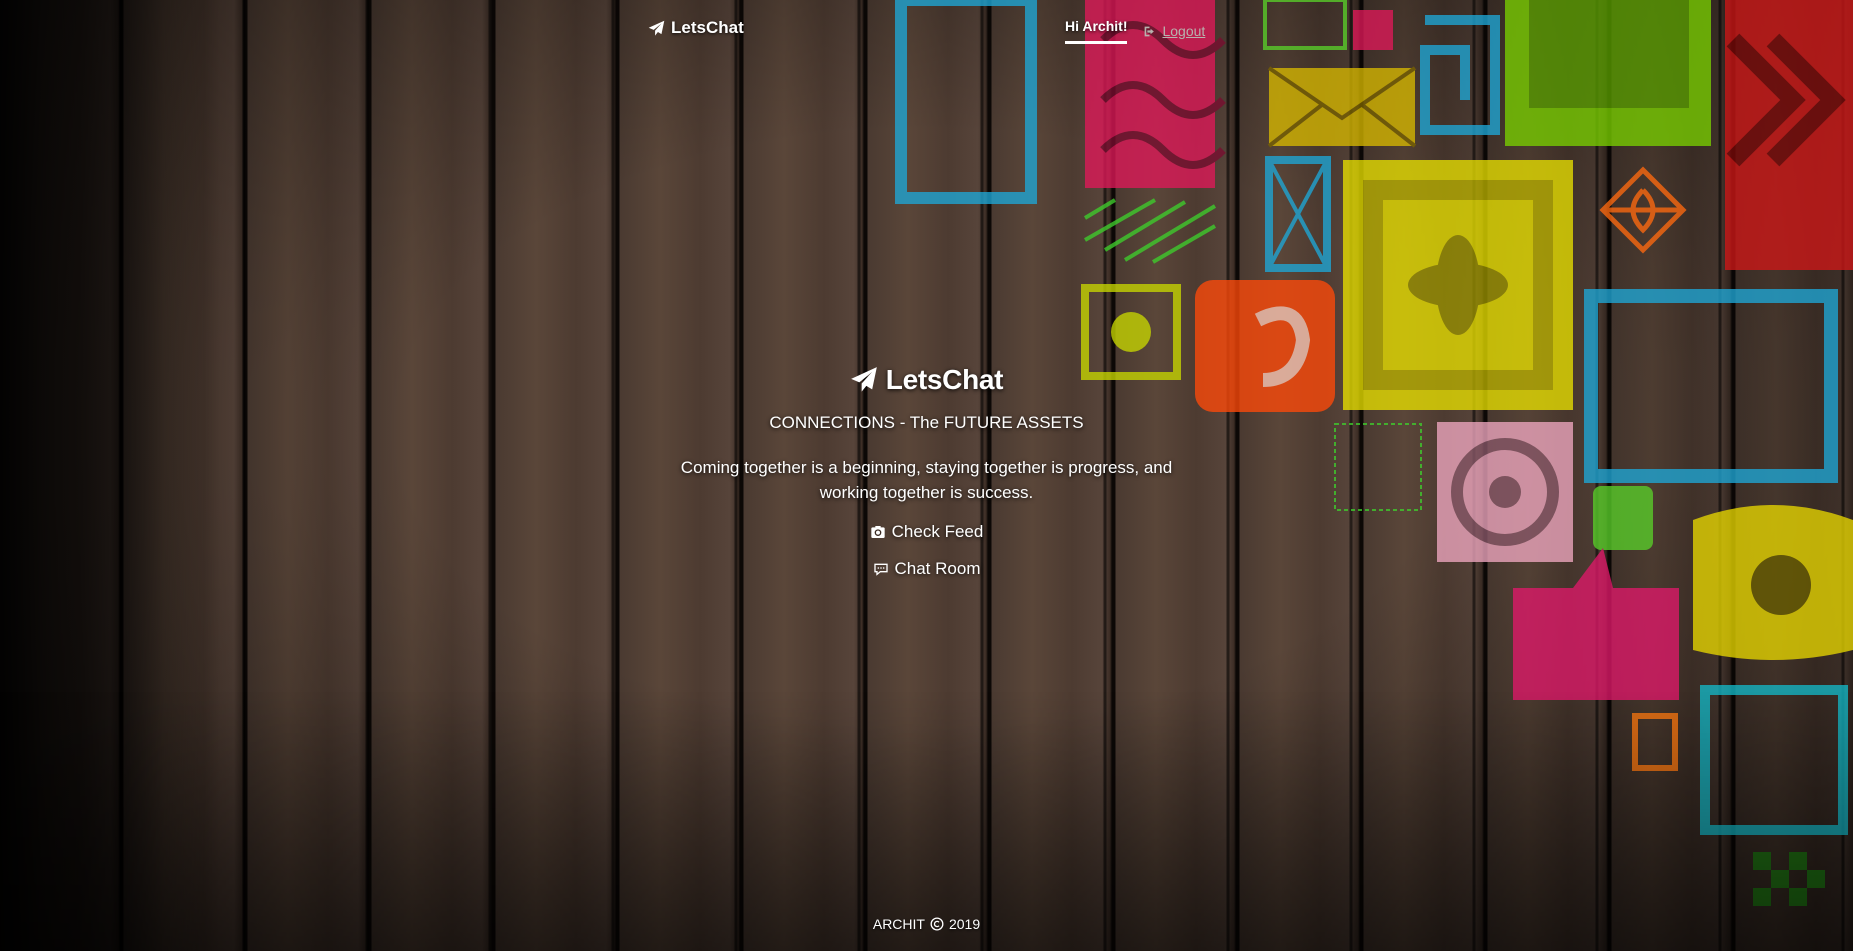 The image size is (1853, 951). I want to click on footer-name: ARCHIT, so click(898, 924).